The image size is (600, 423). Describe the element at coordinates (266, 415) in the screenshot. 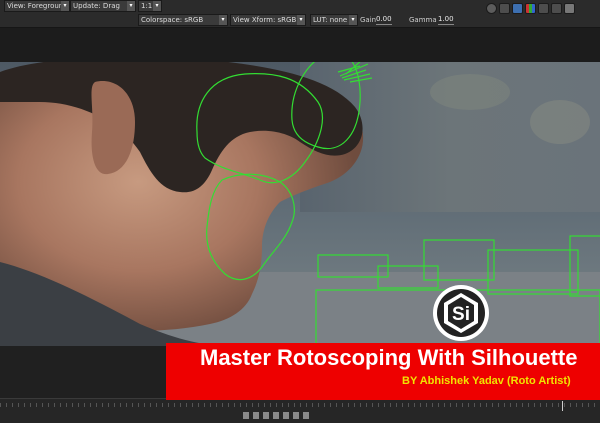

I see `play-backward-icon` at that location.